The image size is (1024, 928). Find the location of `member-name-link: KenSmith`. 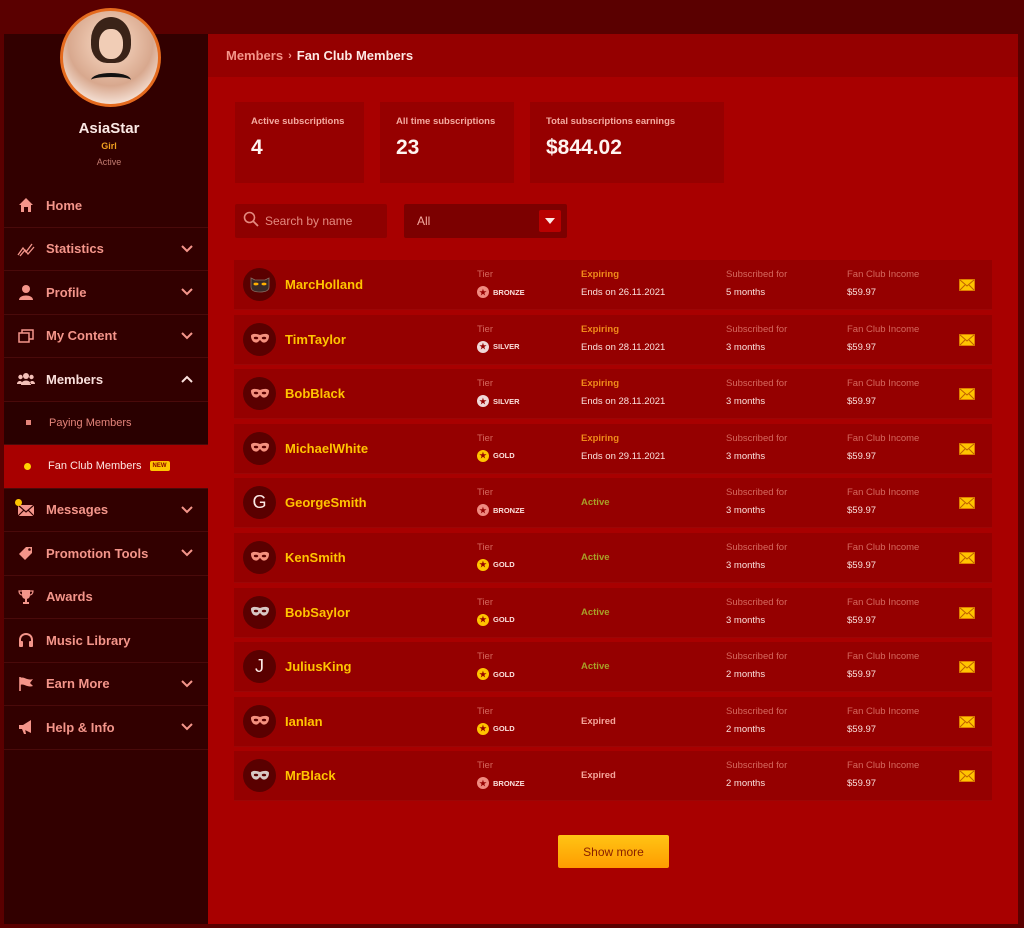

member-name-link: KenSmith is located at coordinates (315, 557).